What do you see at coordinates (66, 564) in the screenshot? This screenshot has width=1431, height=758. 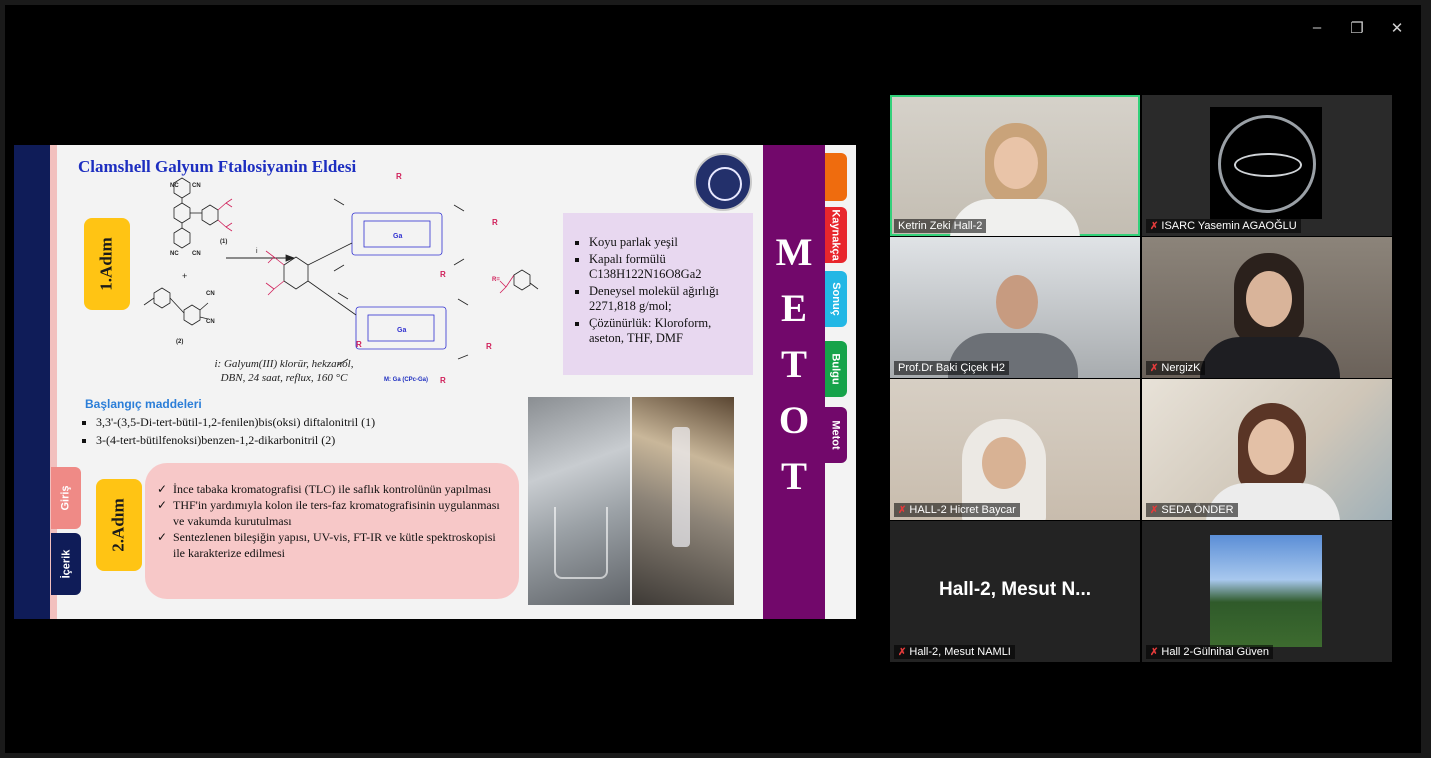 I see `tab-icerik: İçerik` at bounding box center [66, 564].